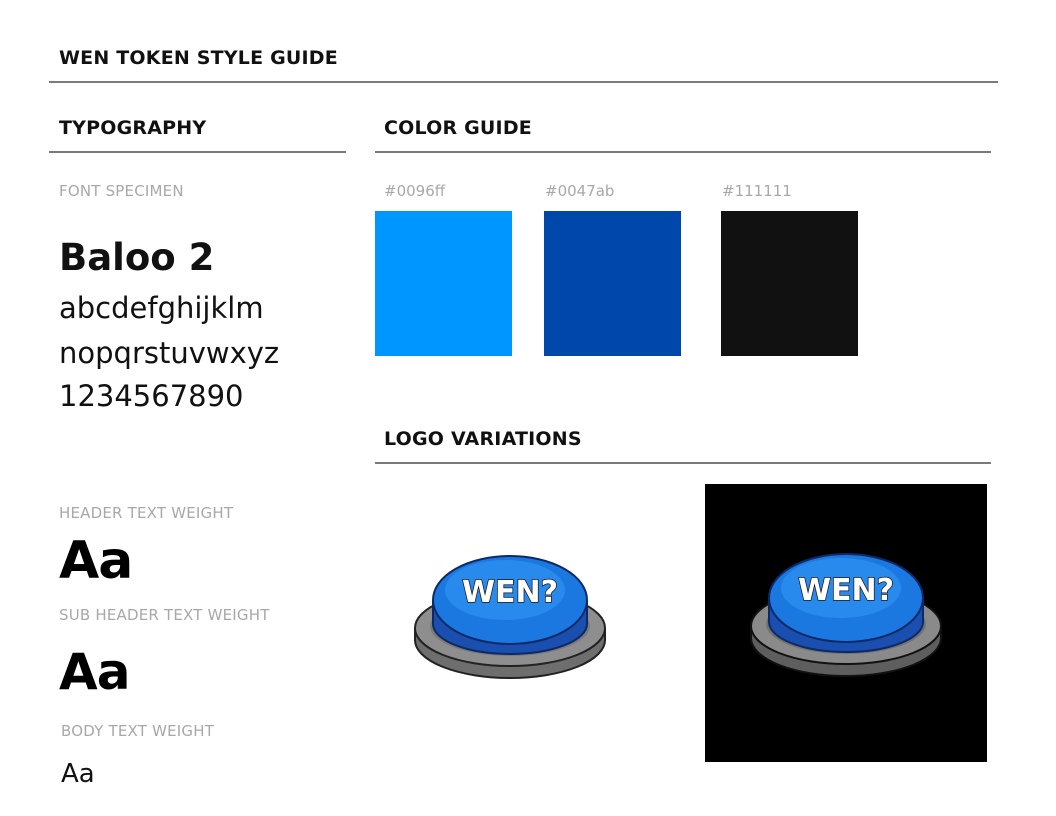 This screenshot has height=816, width=1056. Describe the element at coordinates (443, 283) in the screenshot. I see `swatch-primary` at that location.